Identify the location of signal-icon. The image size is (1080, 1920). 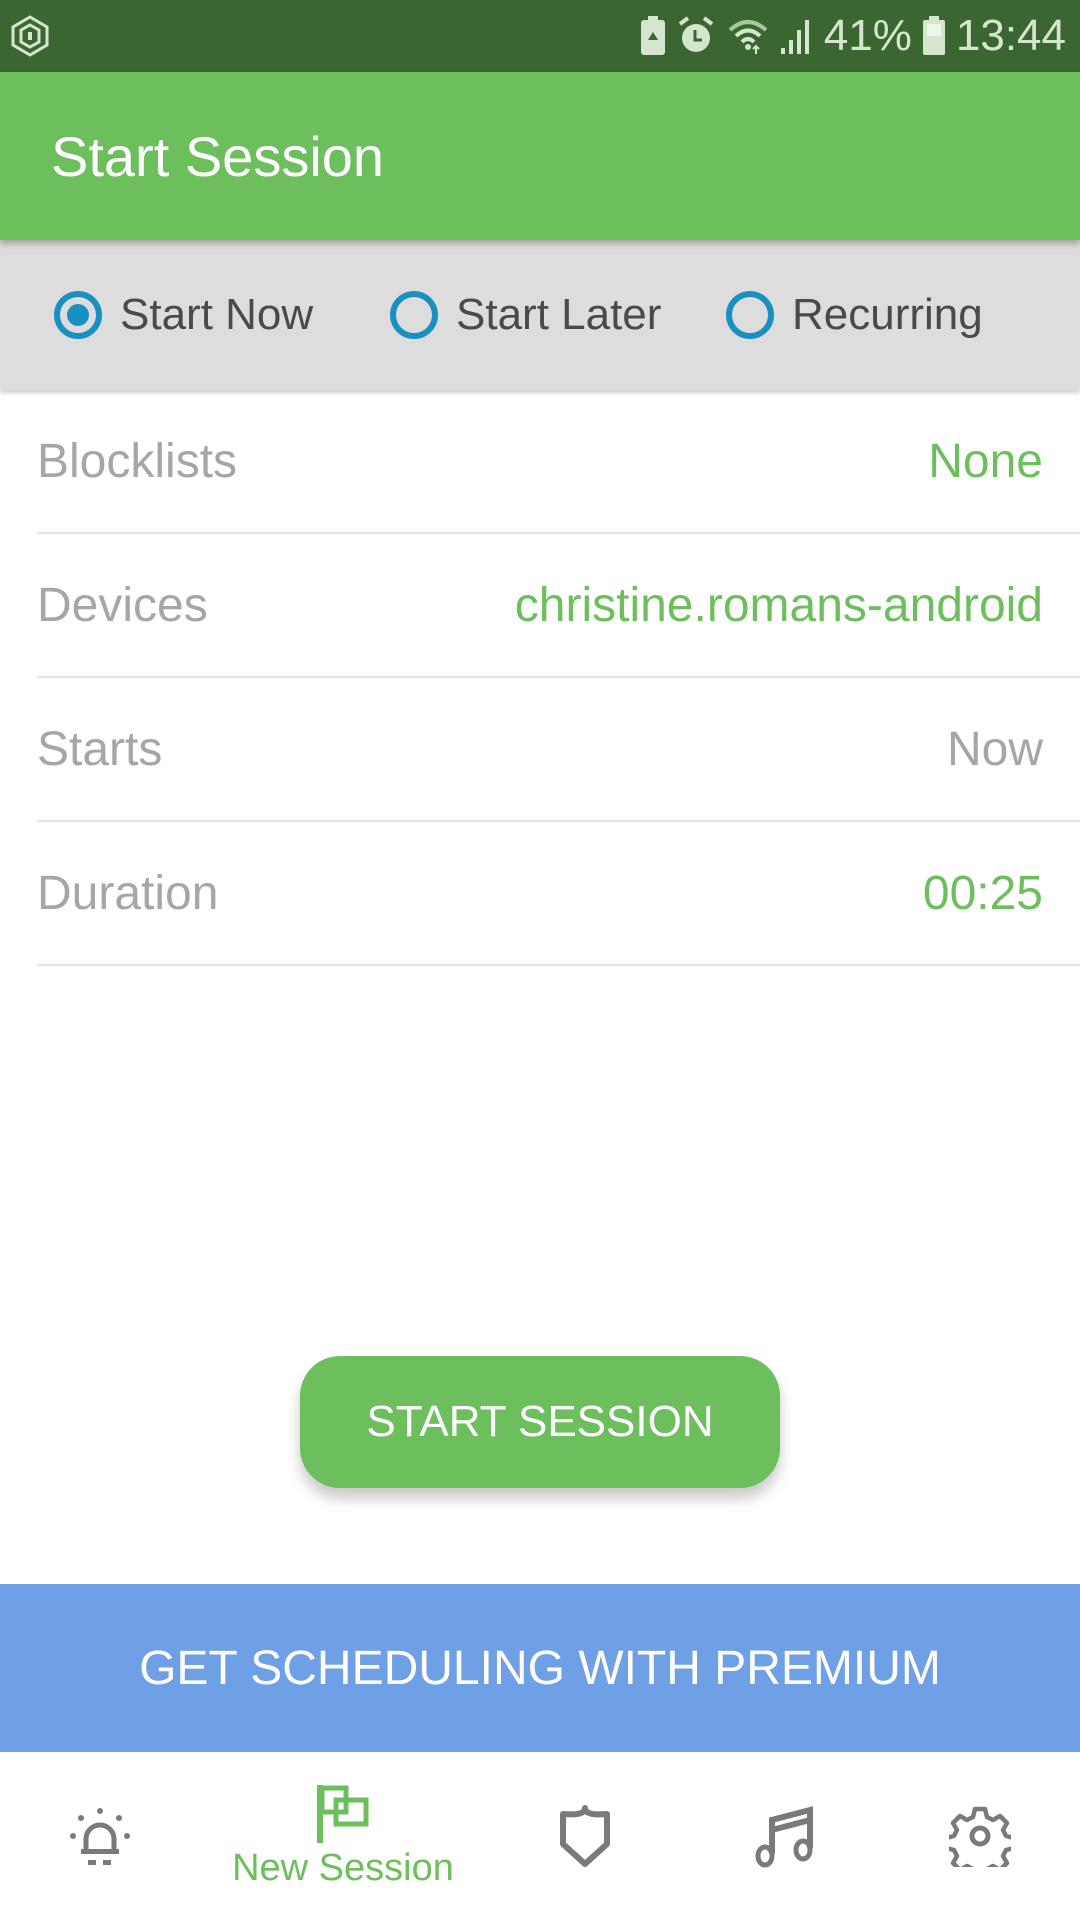
(794, 37).